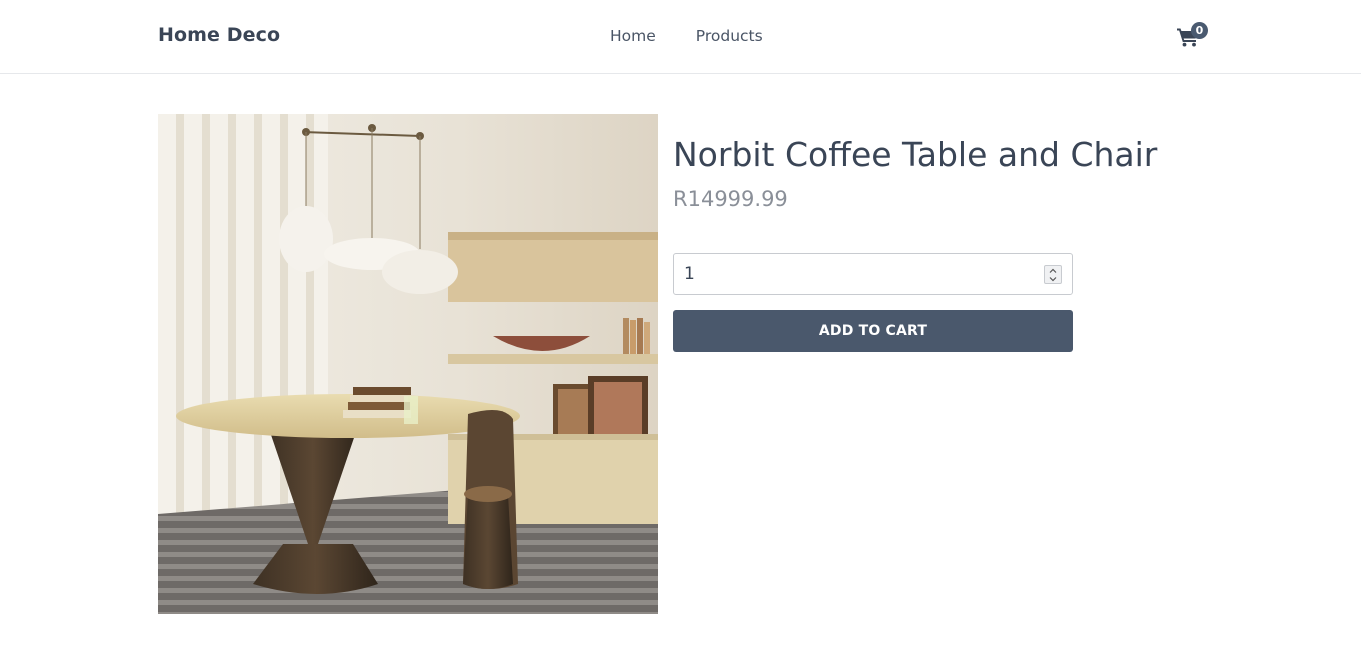 This screenshot has width=1361, height=649. Describe the element at coordinates (873, 274) in the screenshot. I see `quantity-input: 1` at that location.